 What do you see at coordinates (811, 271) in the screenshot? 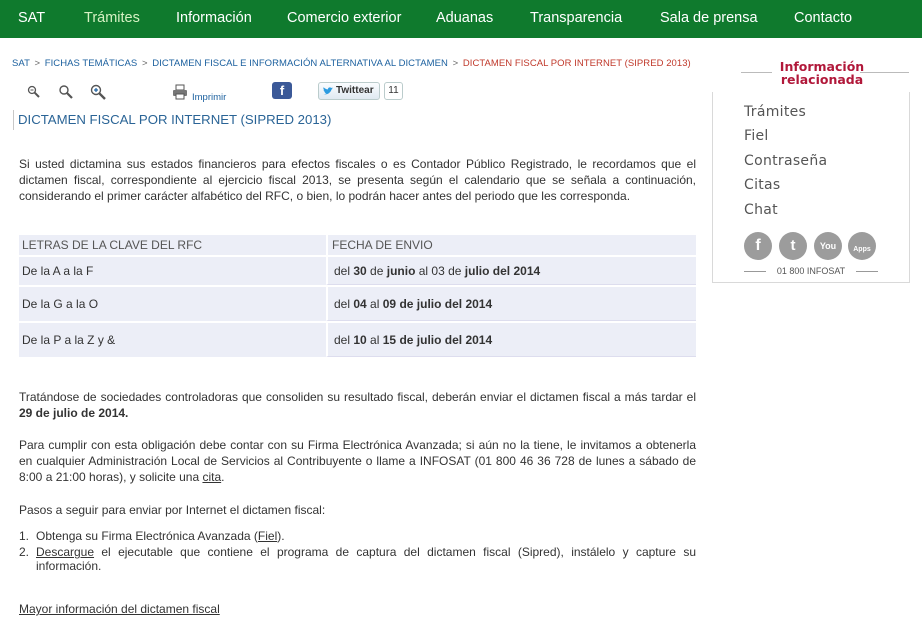
I see `infosat-phone: 01 800 INFOSAT` at bounding box center [811, 271].